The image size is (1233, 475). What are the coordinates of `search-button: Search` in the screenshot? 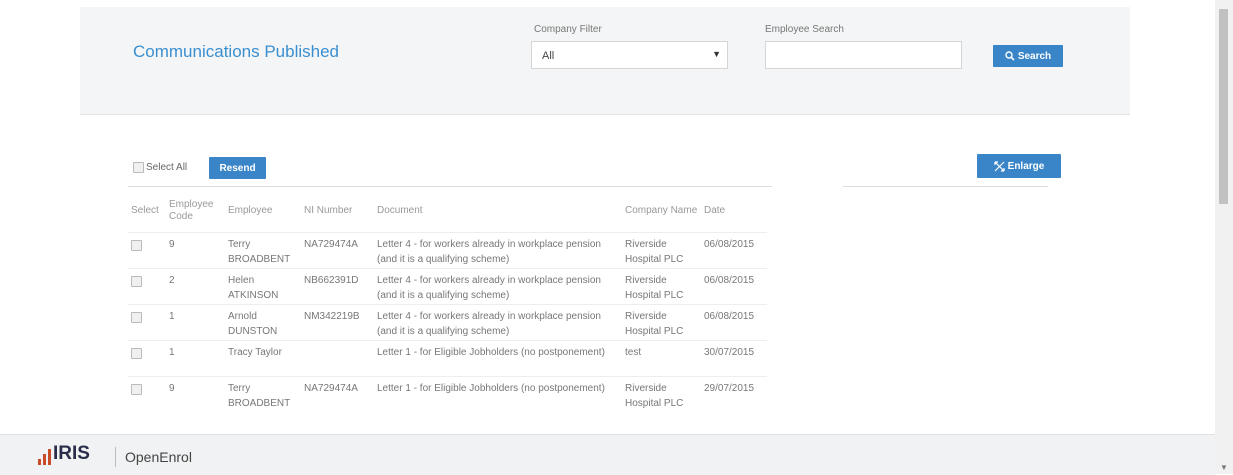 It's located at (1028, 56).